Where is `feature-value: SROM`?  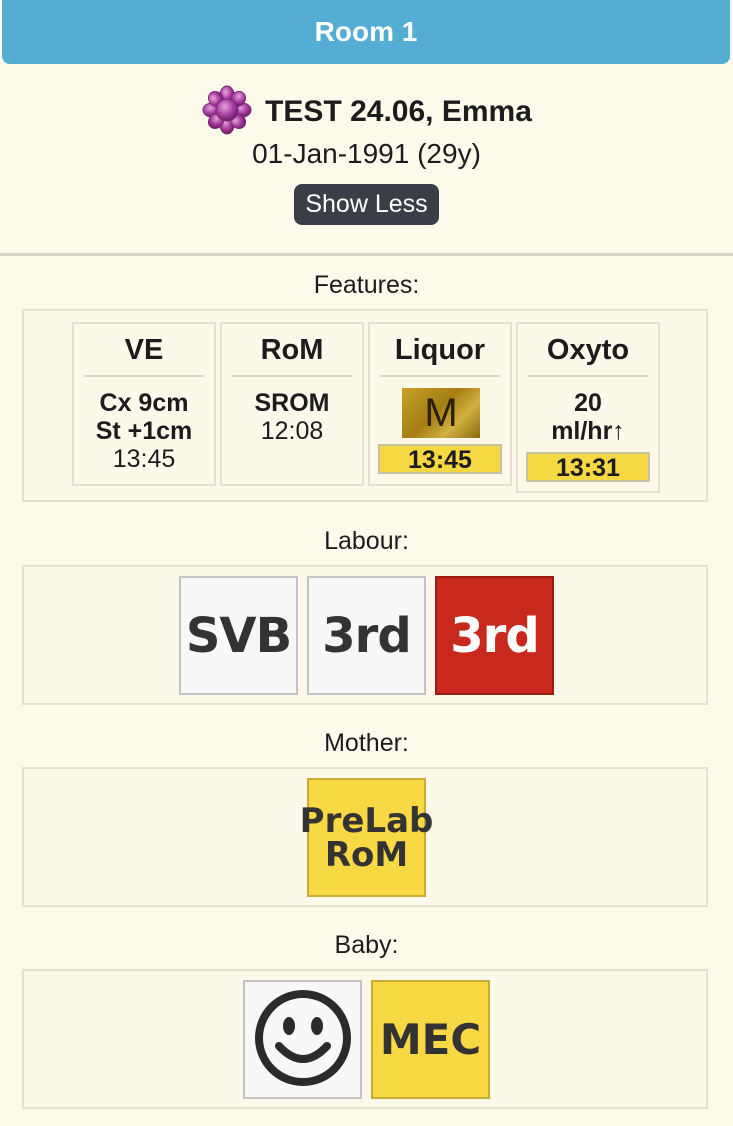
feature-value: SROM is located at coordinates (292, 403).